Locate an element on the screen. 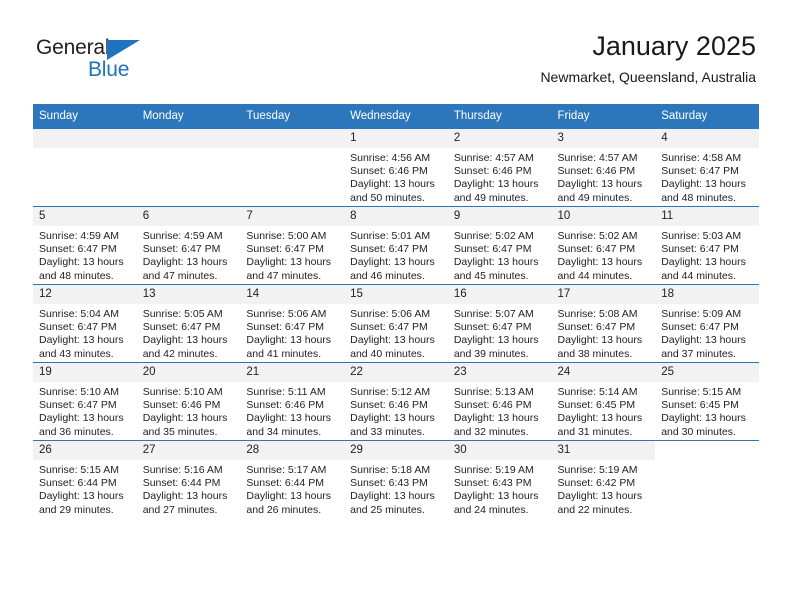 The height and width of the screenshot is (612, 792). day-number: 5 is located at coordinates (85, 216).